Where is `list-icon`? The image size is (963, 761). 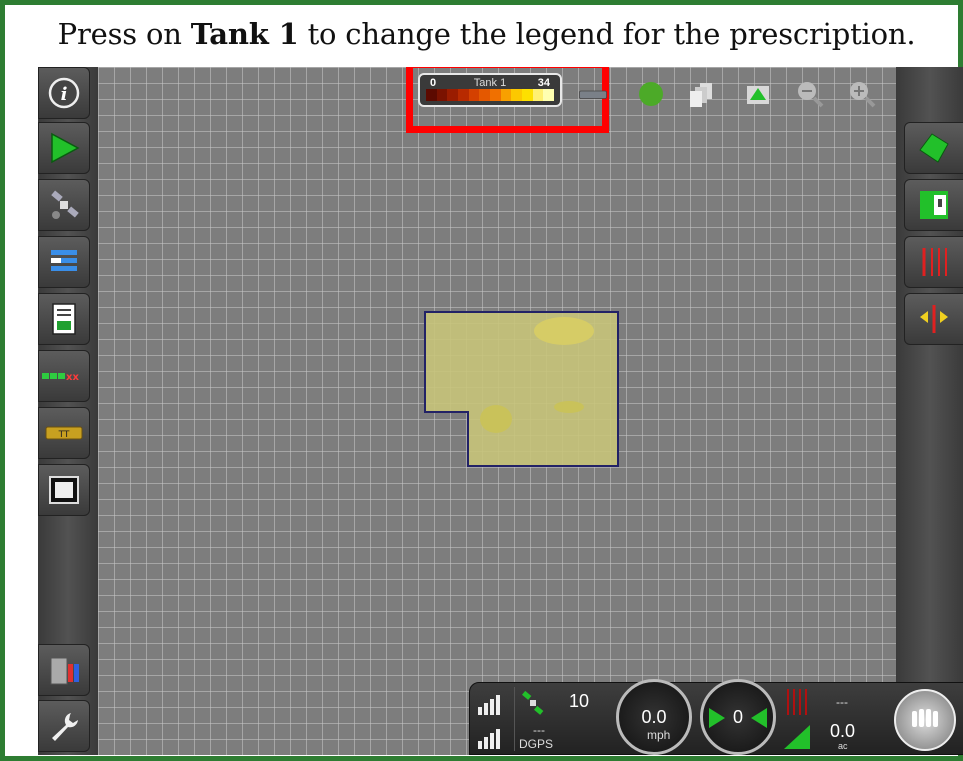
list-icon is located at coordinates (64, 260).